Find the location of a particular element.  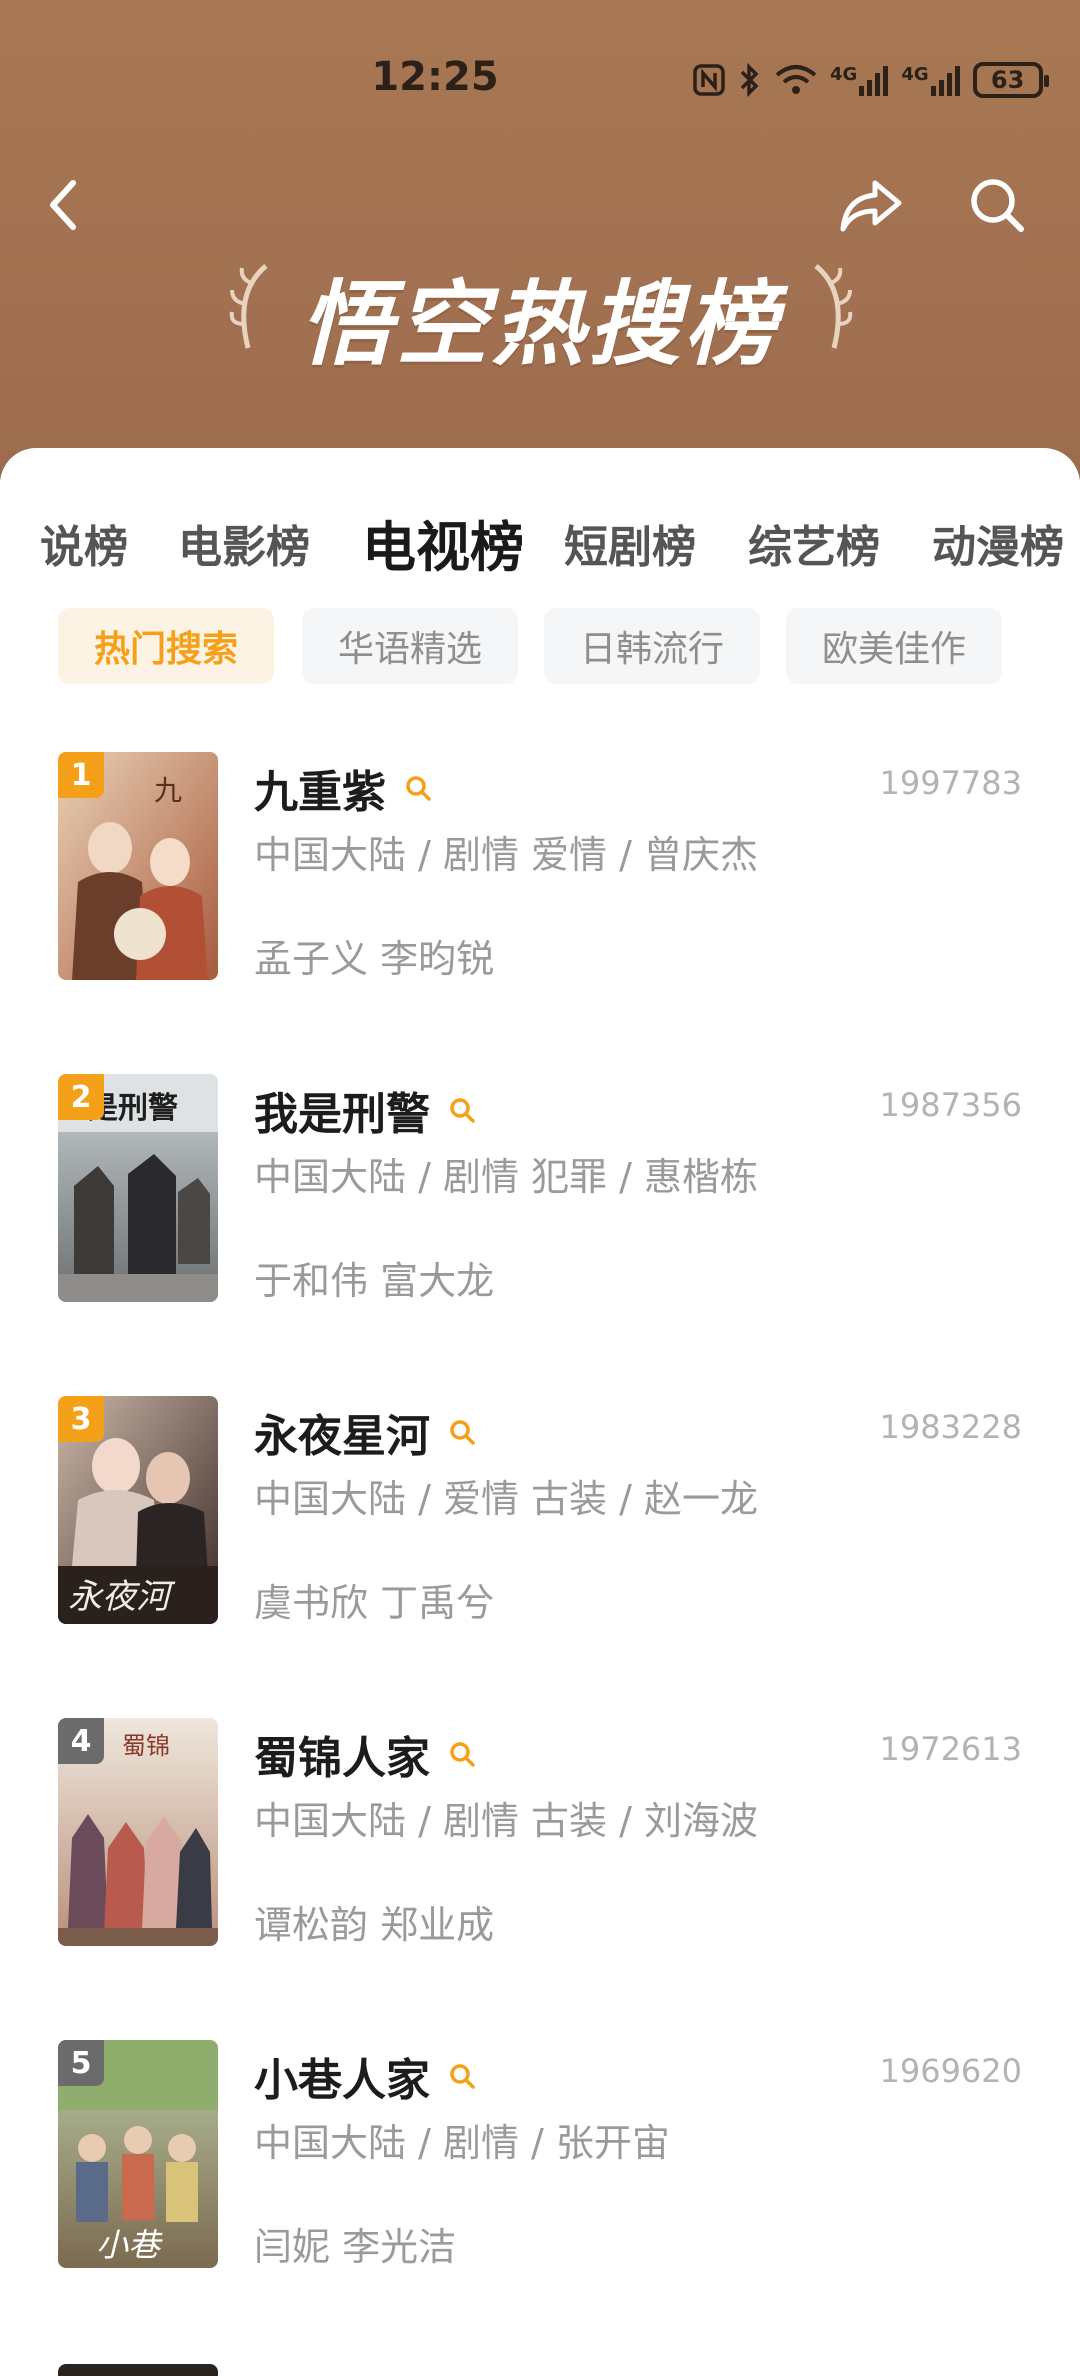

tab-category-3: 电视榜 is located at coordinates (443, 548).